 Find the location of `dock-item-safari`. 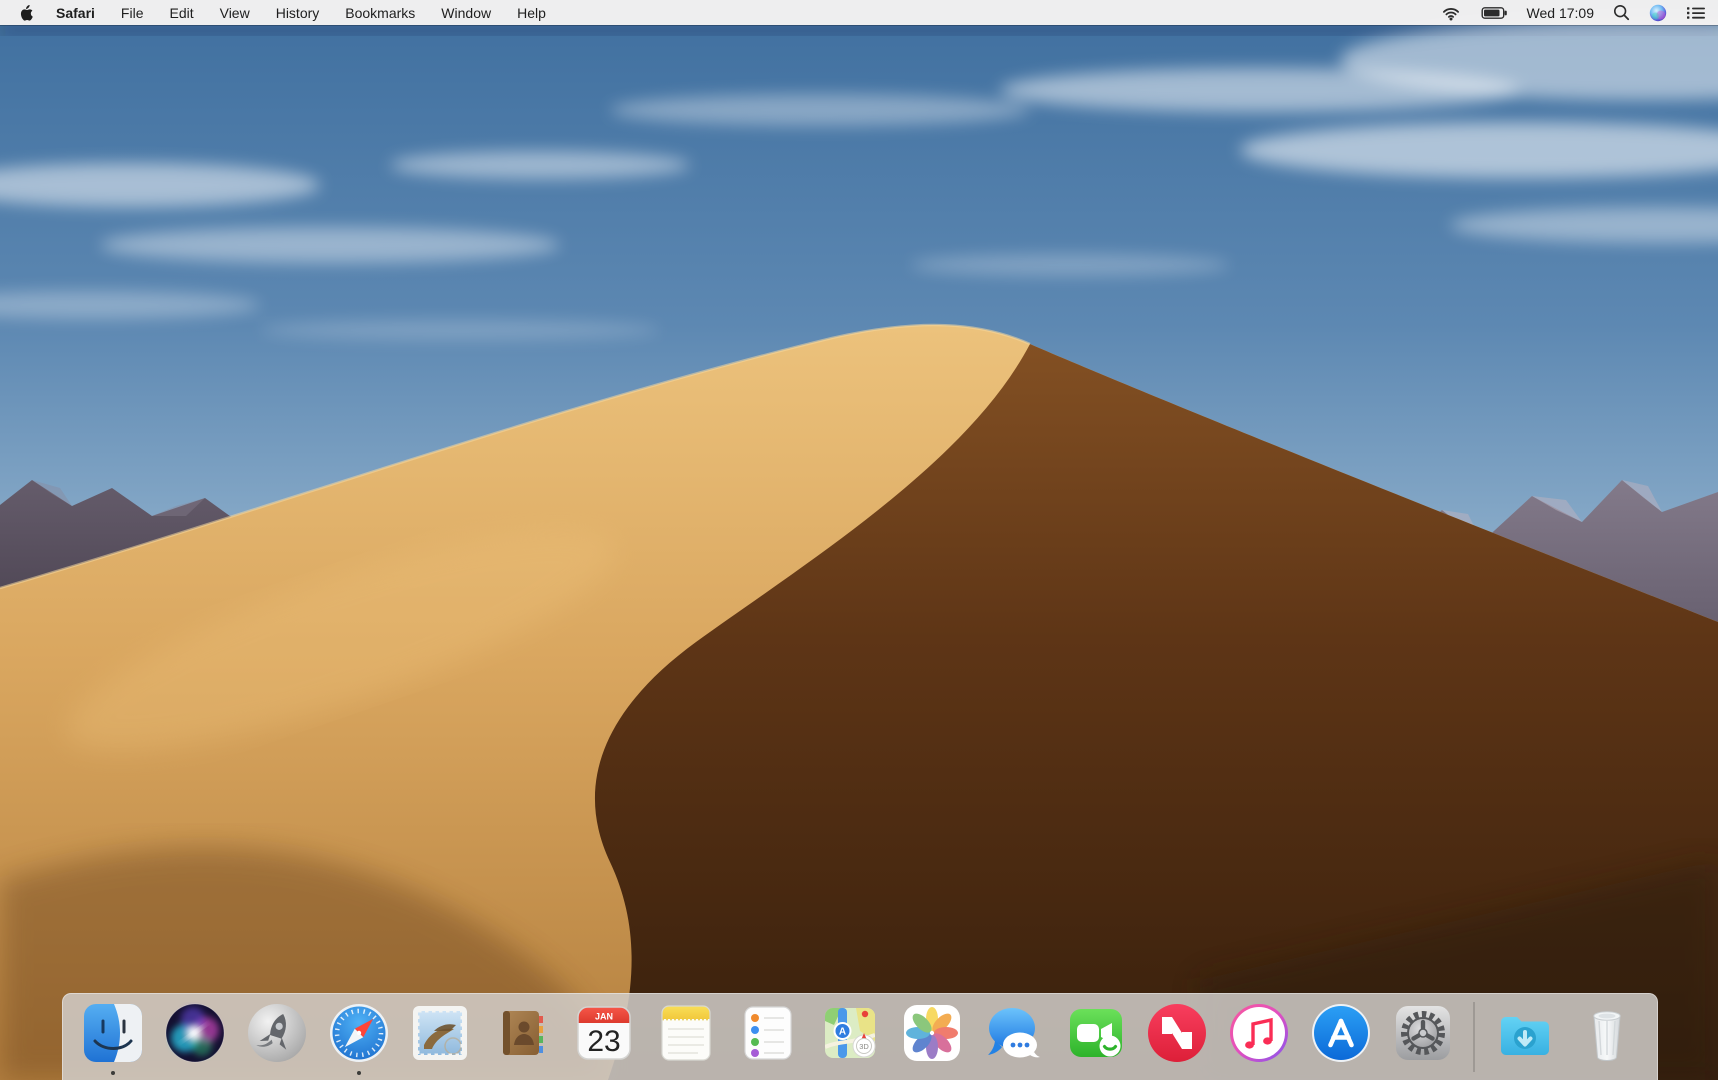

dock-item-safari is located at coordinates (359, 1038).